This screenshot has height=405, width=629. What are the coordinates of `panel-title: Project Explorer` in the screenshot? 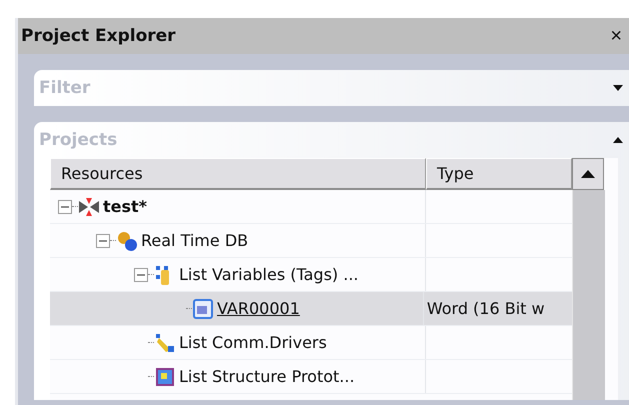 It's located at (98, 36).